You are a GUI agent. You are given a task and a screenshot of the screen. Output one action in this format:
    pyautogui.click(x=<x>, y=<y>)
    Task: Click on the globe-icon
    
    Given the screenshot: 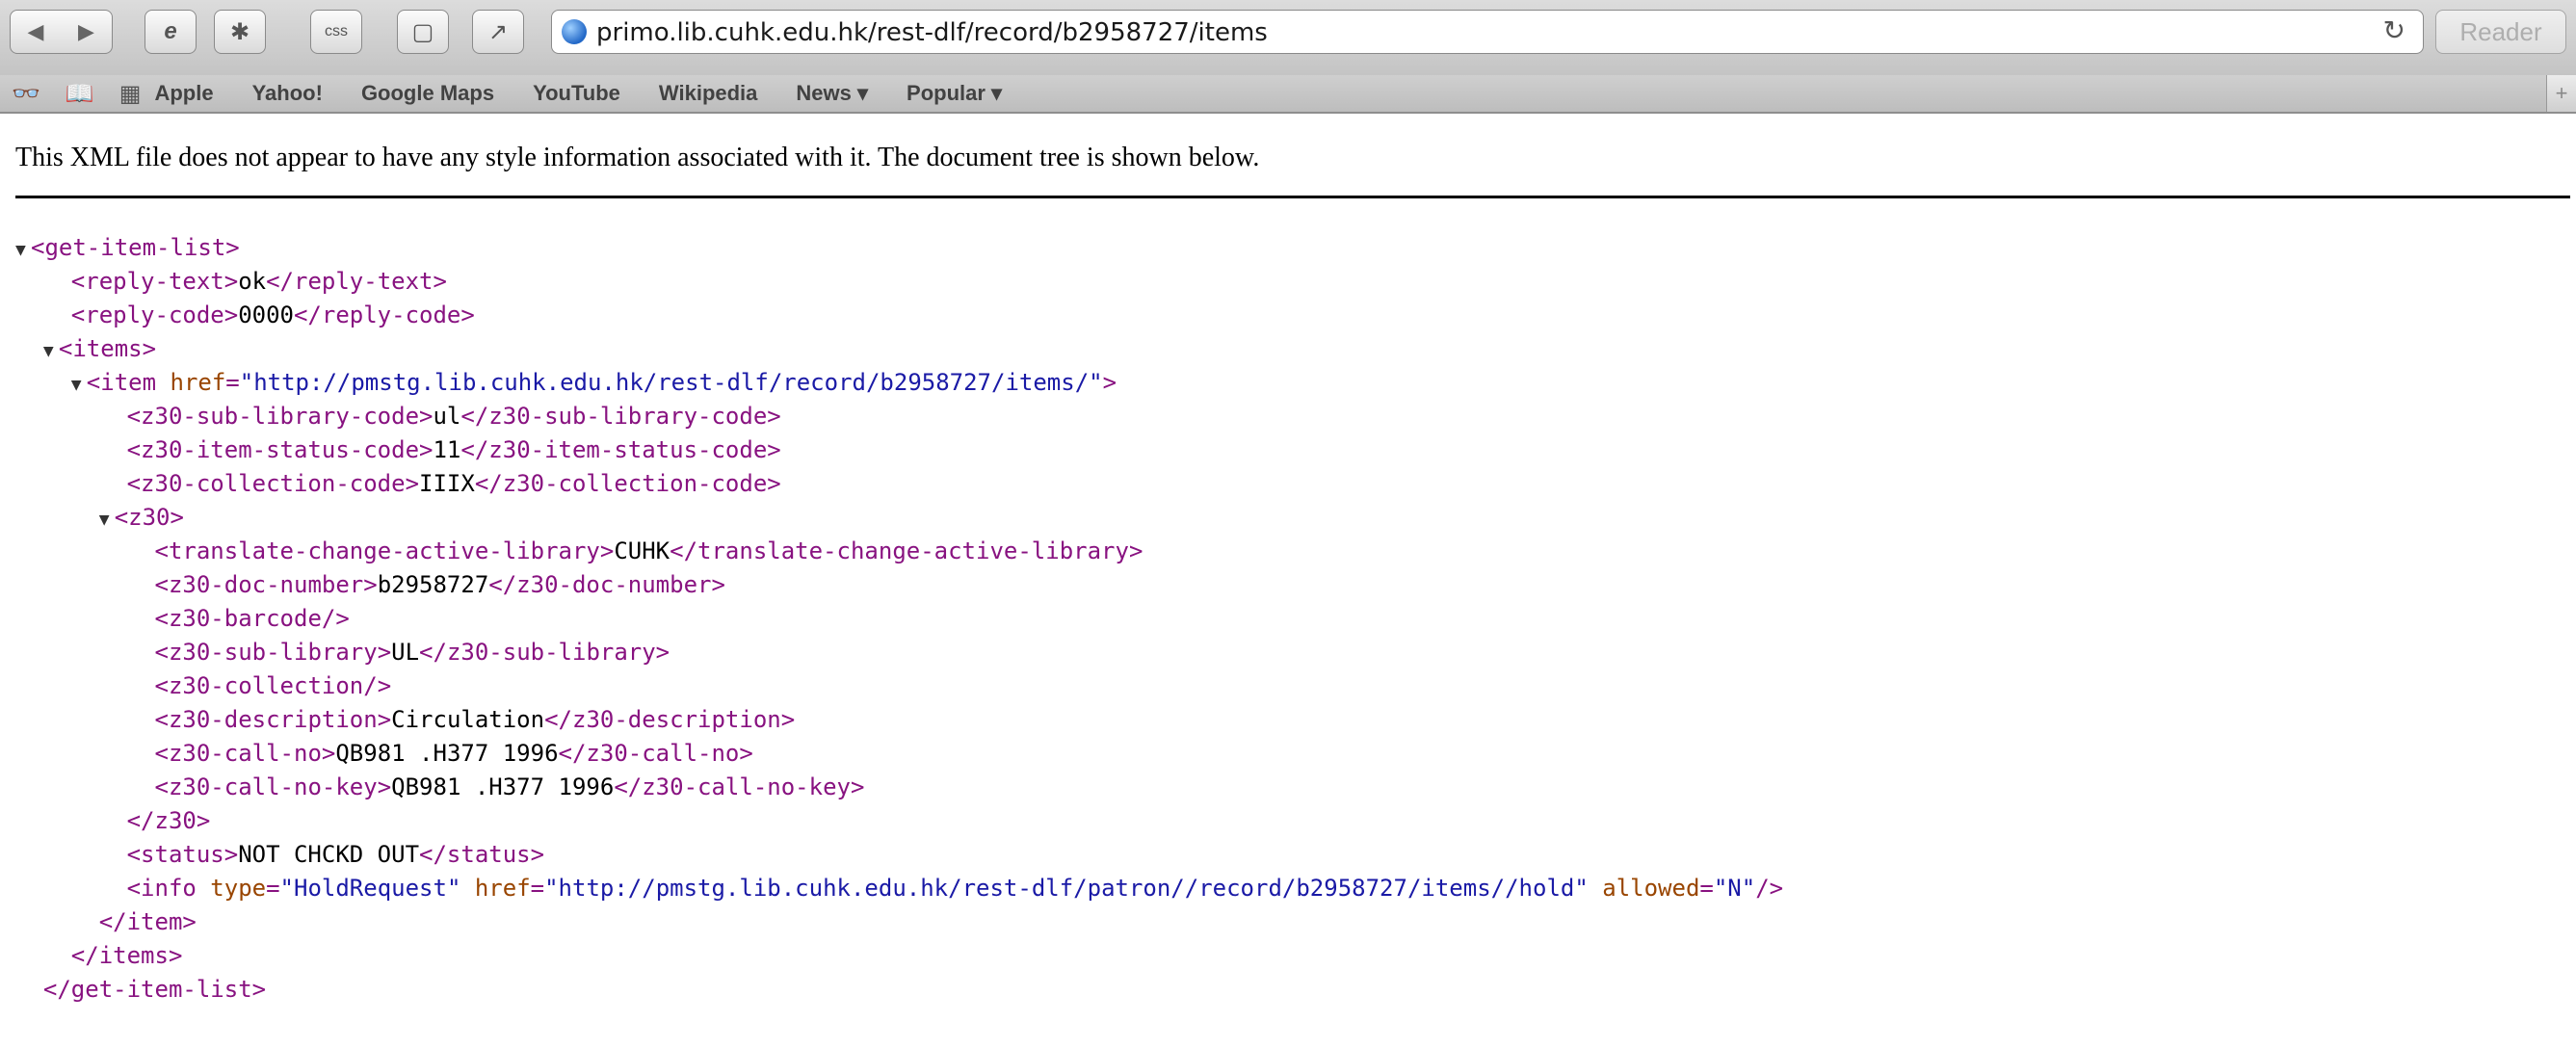 What is the action you would take?
    pyautogui.click(x=575, y=31)
    